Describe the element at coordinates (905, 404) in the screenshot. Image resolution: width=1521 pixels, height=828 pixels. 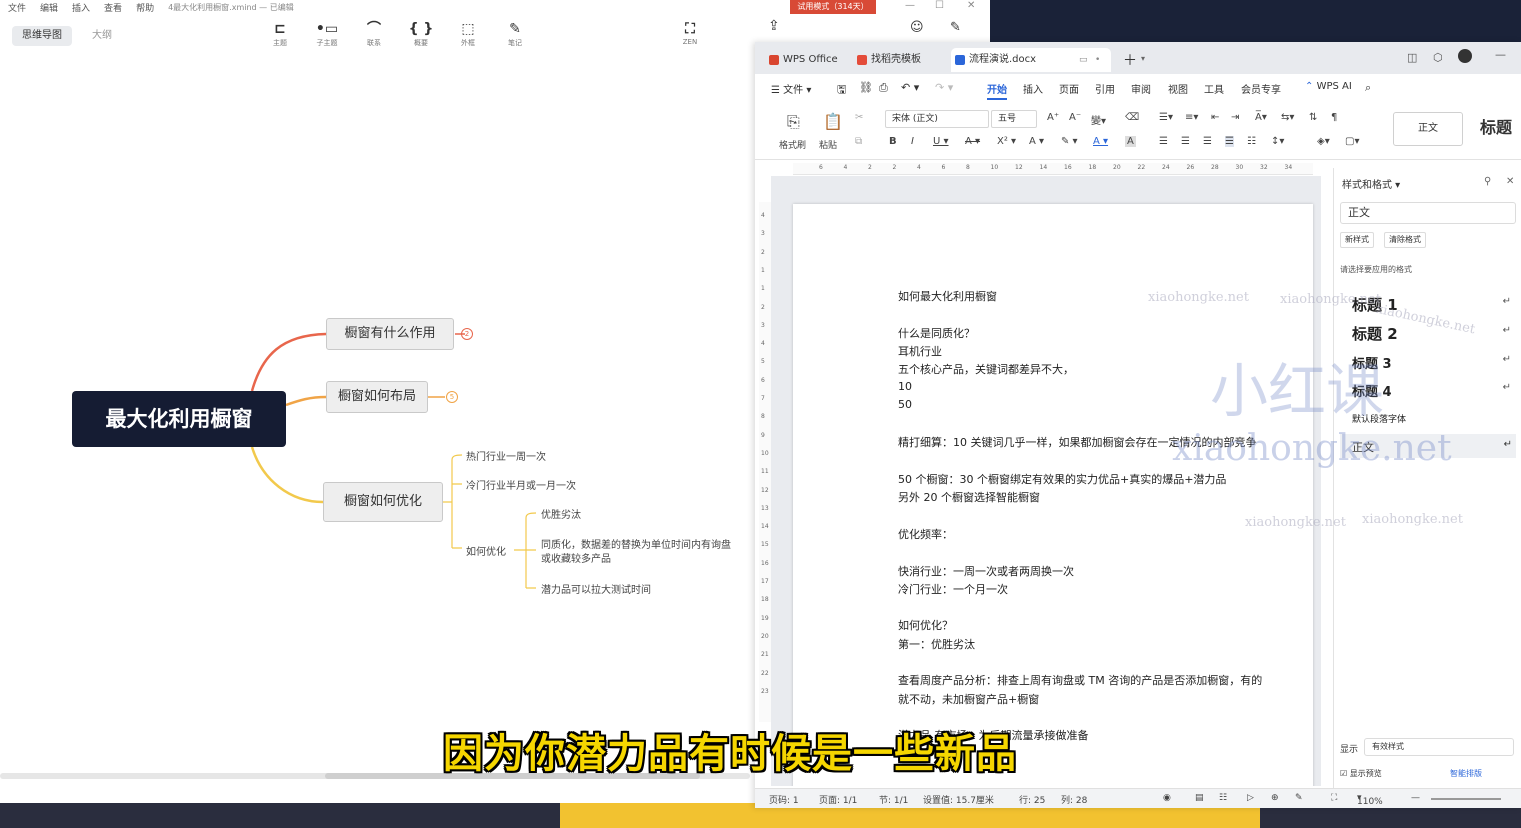
I see `document-line: 50` at that location.